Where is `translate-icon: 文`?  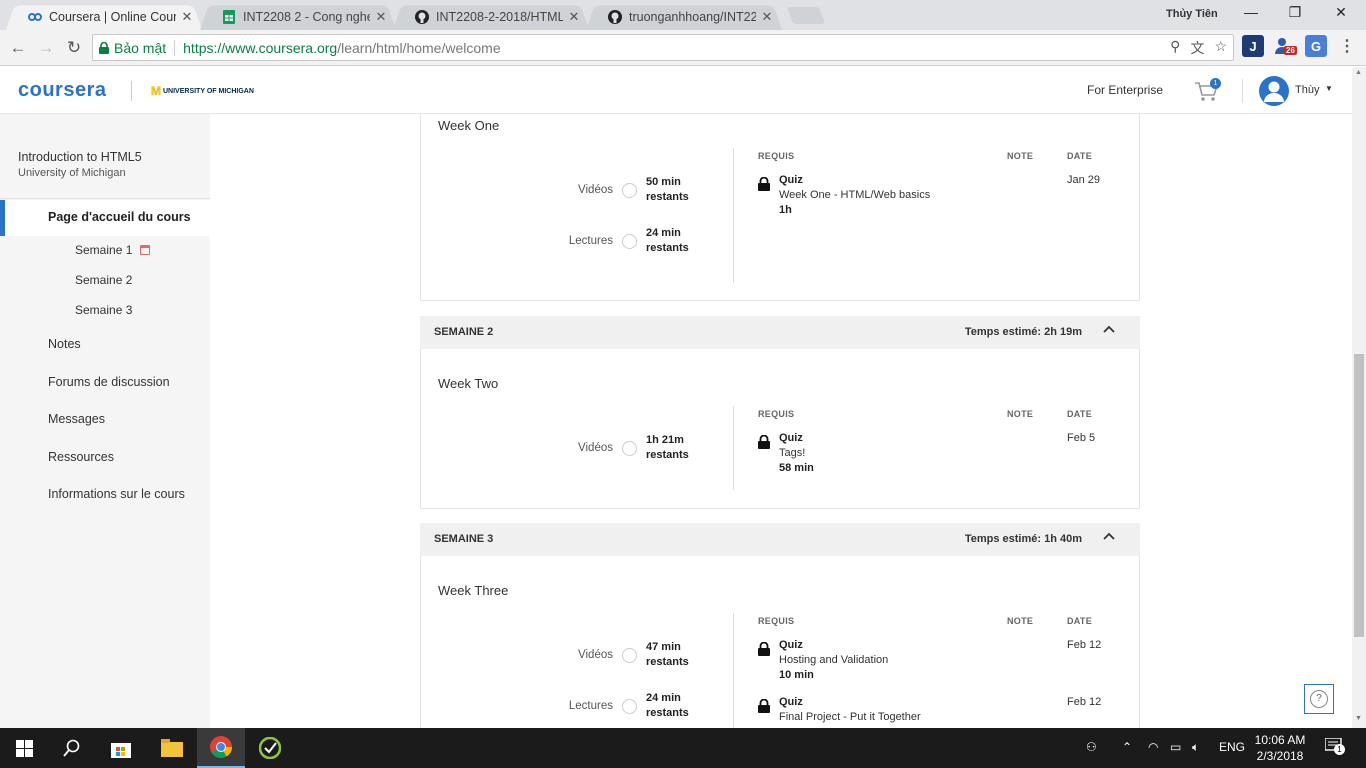 translate-icon: 文 is located at coordinates (1197, 48).